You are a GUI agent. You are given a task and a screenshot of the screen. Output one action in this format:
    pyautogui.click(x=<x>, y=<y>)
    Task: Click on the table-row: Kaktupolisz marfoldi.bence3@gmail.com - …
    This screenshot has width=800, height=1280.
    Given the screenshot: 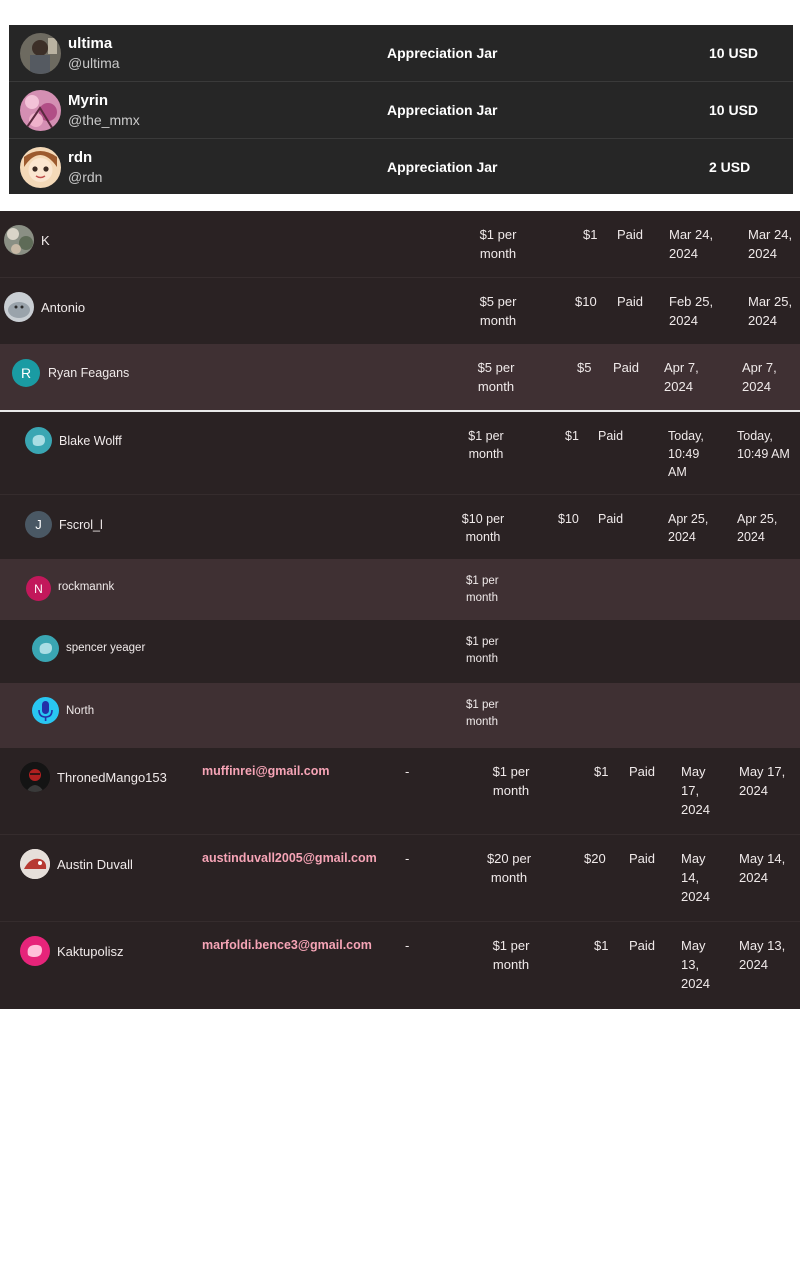 What is the action you would take?
    pyautogui.click(x=400, y=965)
    